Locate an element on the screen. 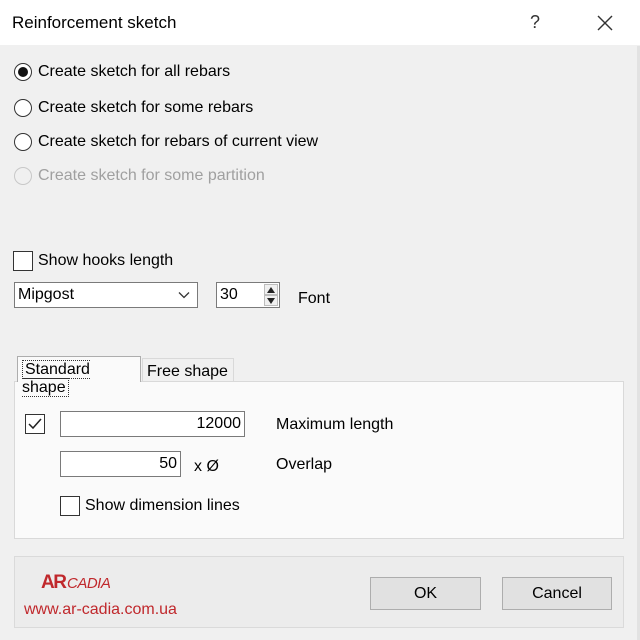  font-select-value: Mipgost is located at coordinates (46, 294).